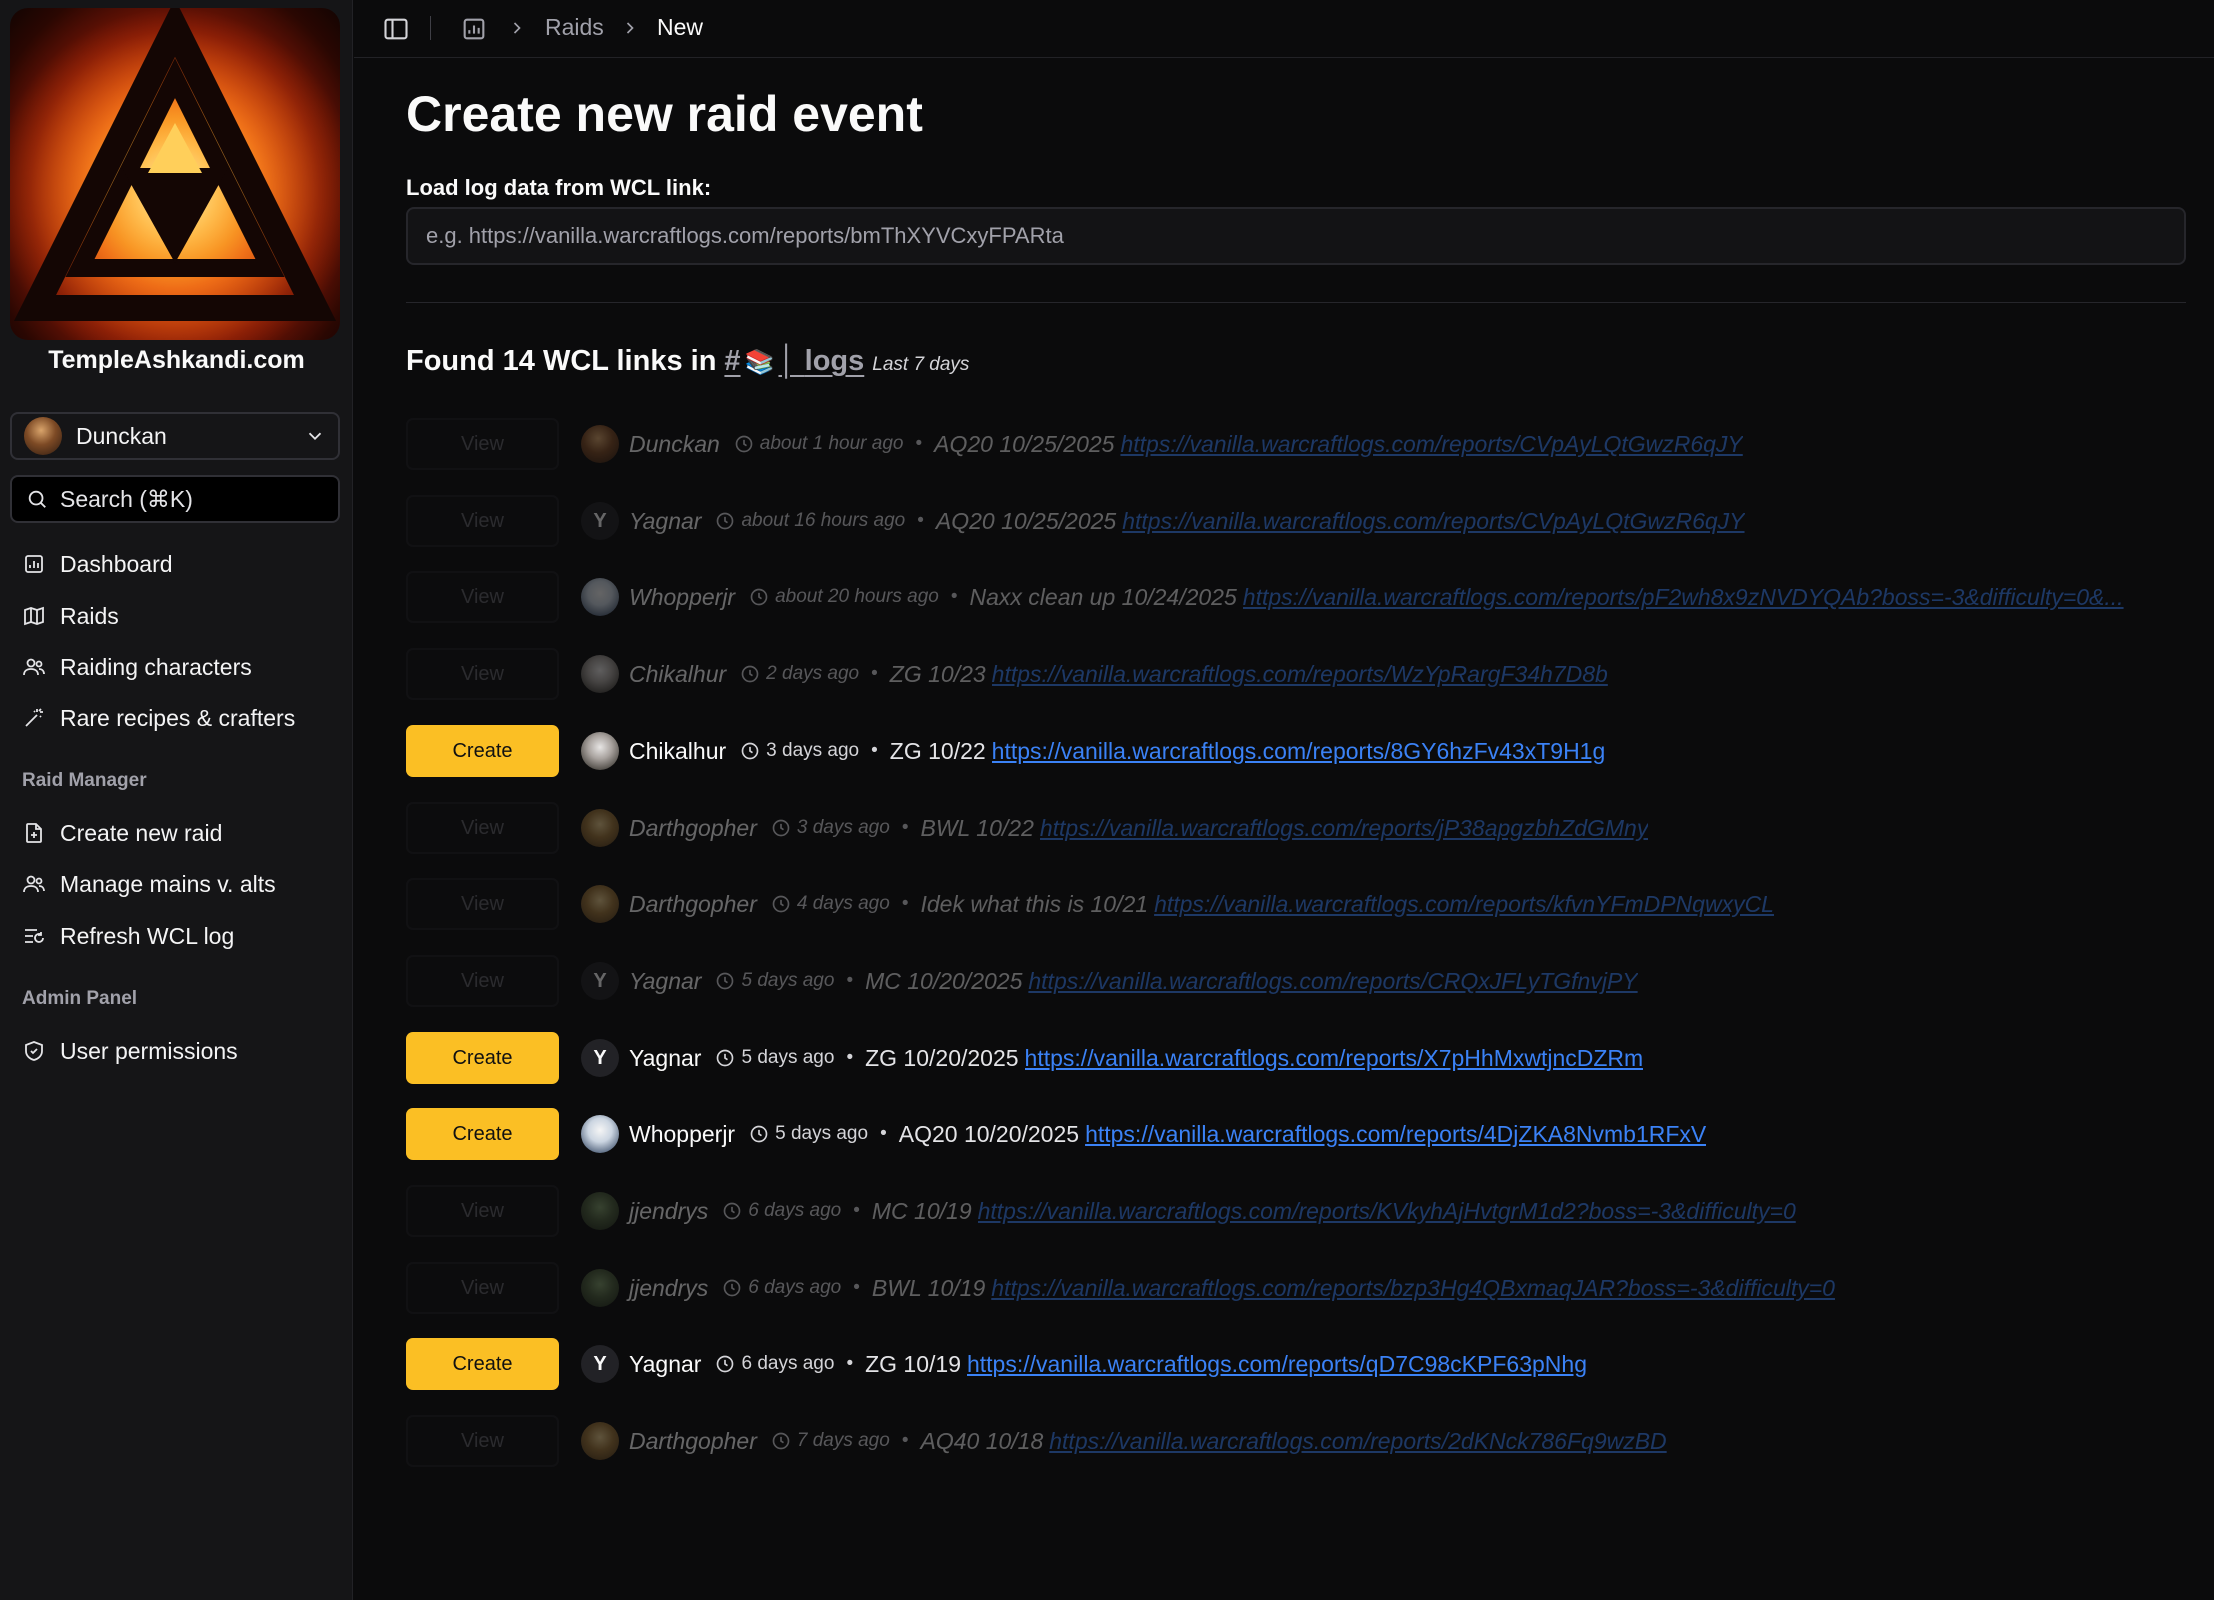  What do you see at coordinates (37, 499) in the screenshot?
I see `search-icon` at bounding box center [37, 499].